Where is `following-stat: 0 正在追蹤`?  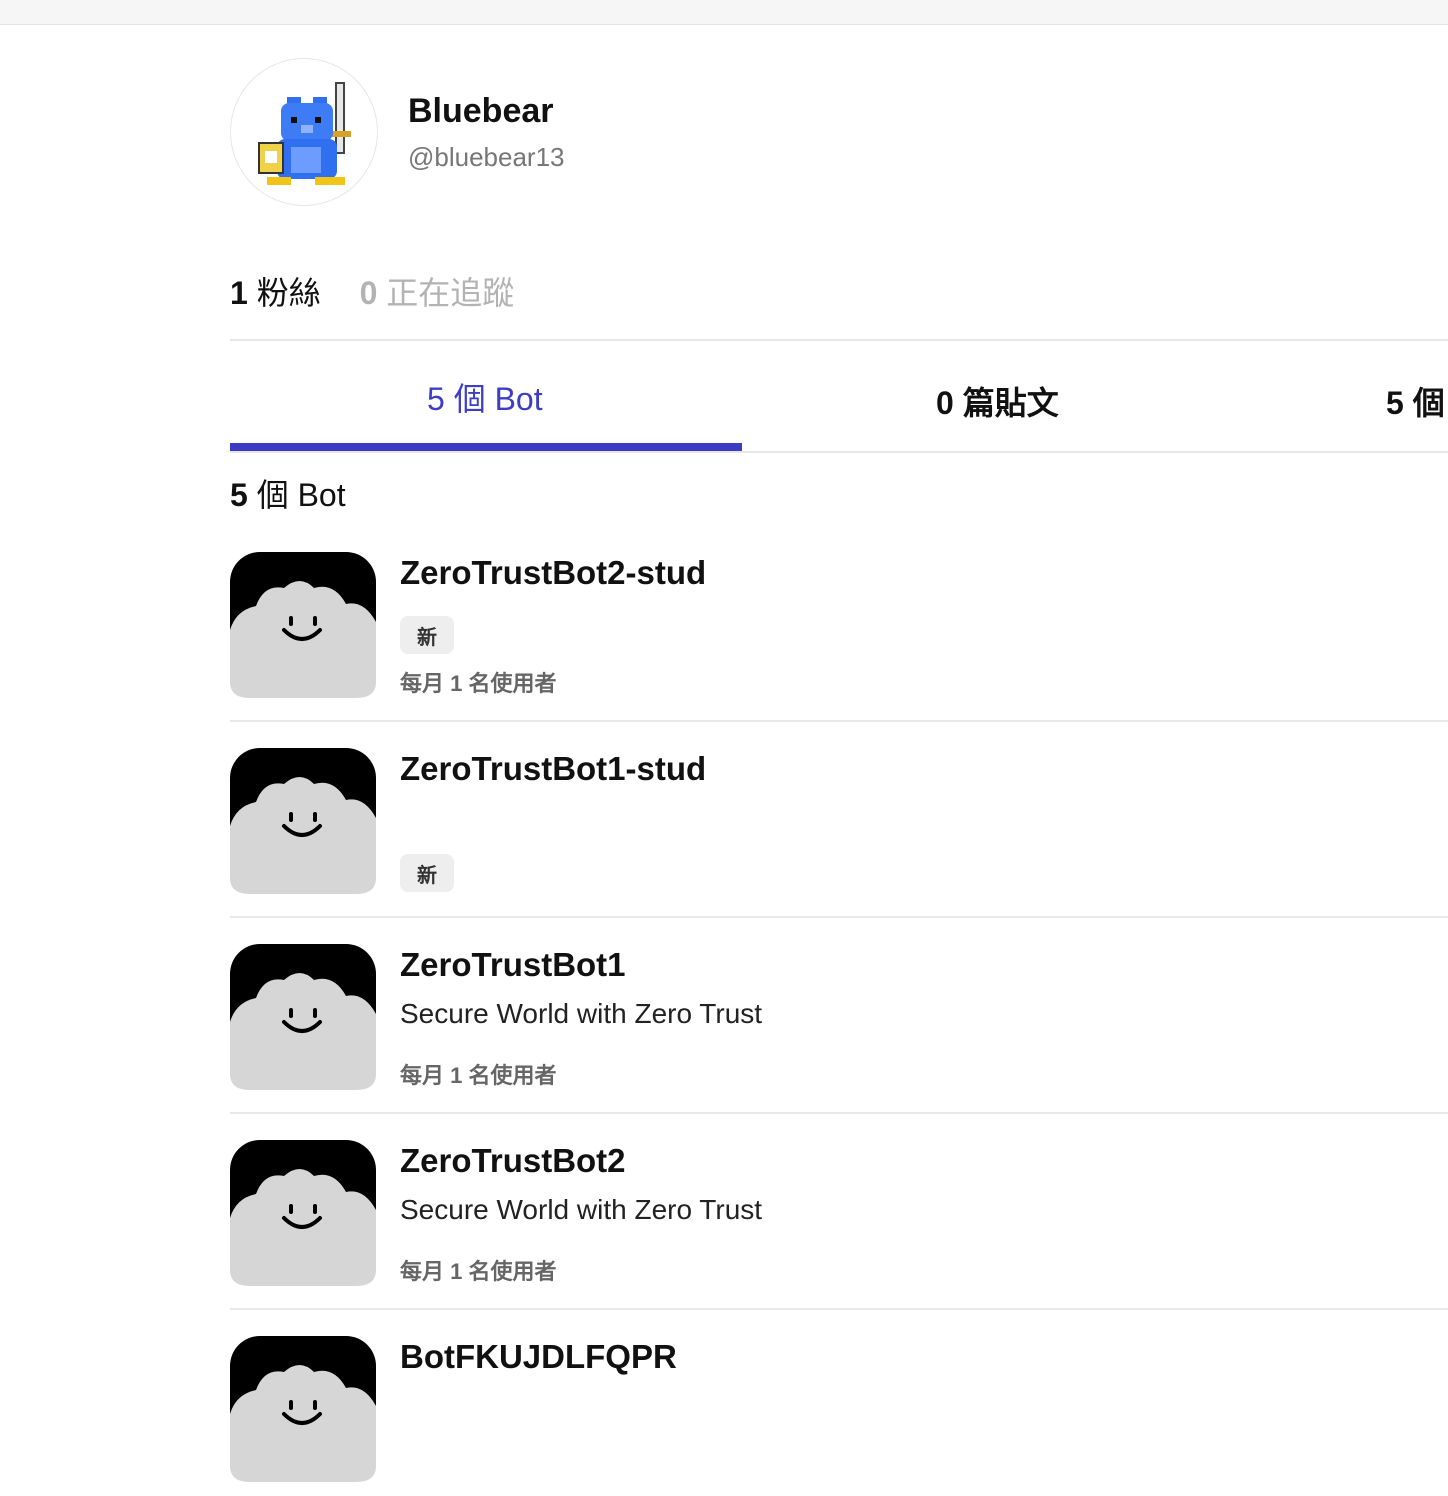
following-stat: 0 正在追蹤 is located at coordinates (437, 291).